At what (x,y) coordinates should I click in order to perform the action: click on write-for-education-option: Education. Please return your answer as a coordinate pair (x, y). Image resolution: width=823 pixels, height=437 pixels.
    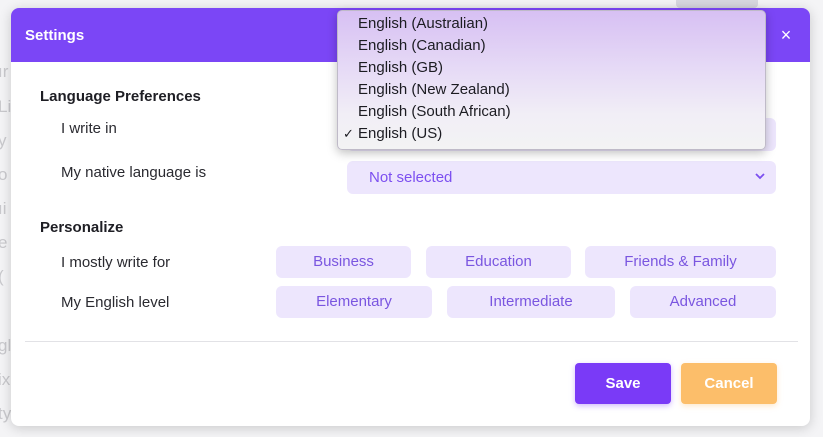
    Looking at the image, I should click on (498, 262).